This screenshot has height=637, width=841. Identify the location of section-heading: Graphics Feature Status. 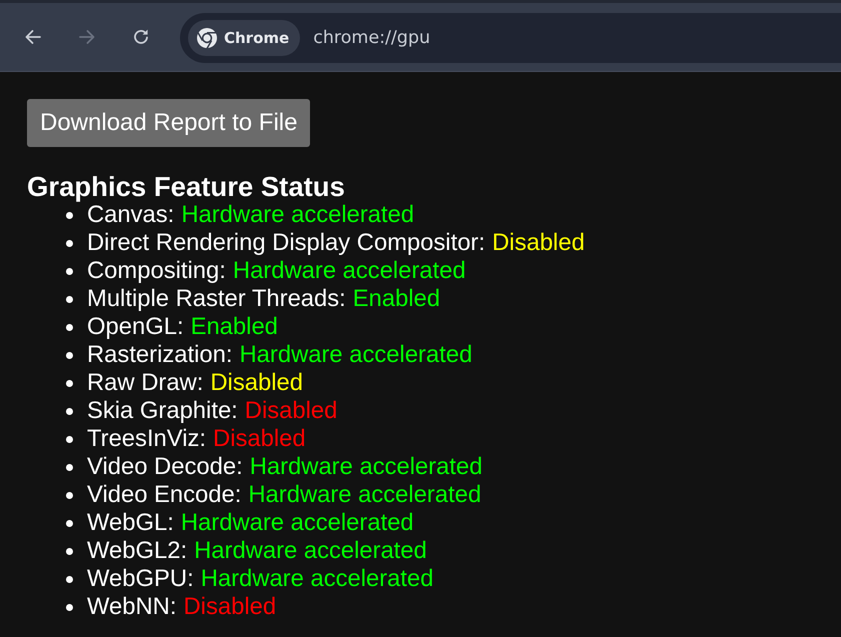
(186, 187).